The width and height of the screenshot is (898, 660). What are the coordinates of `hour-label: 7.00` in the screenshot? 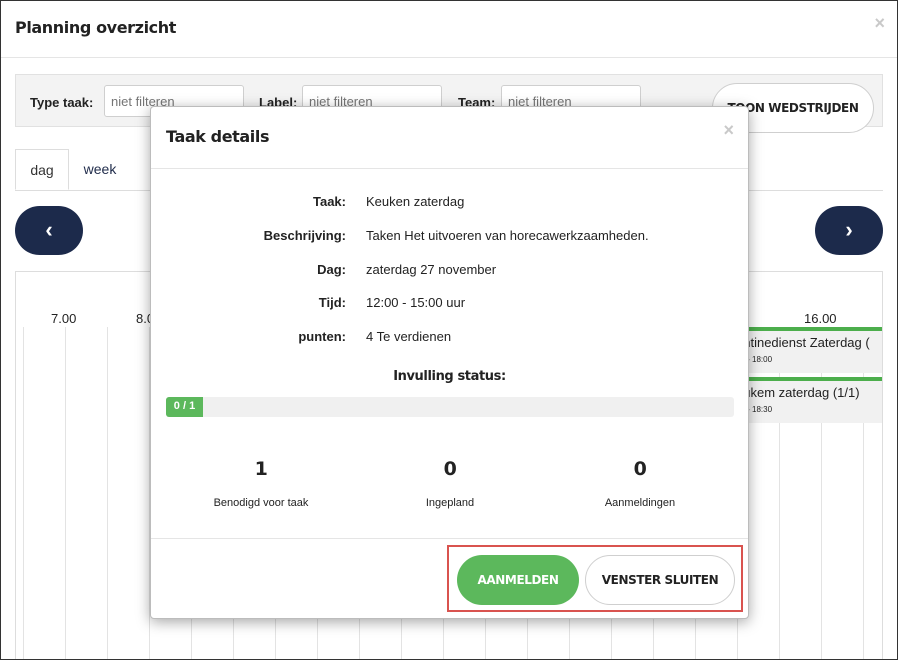 It's located at (64, 318).